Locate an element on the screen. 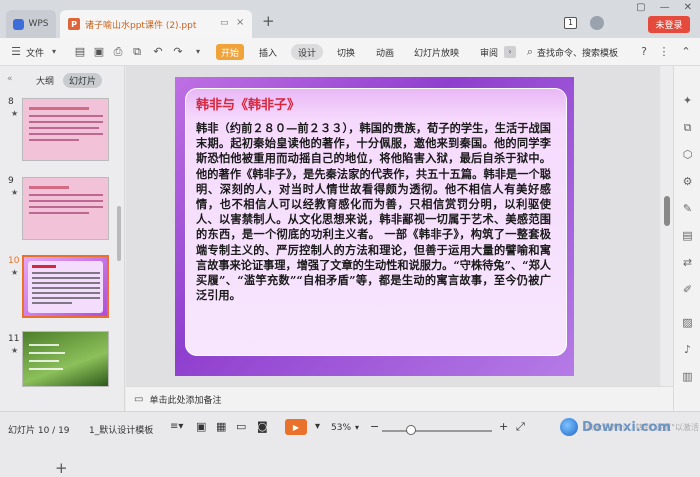  tab-transition: 切换 is located at coordinates (346, 52).